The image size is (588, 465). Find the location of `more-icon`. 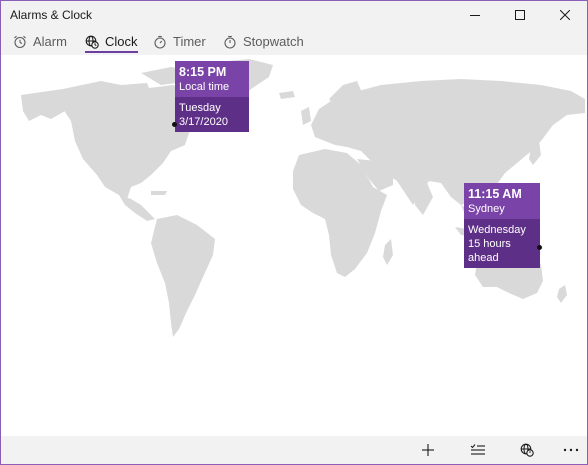

more-icon is located at coordinates (571, 450).